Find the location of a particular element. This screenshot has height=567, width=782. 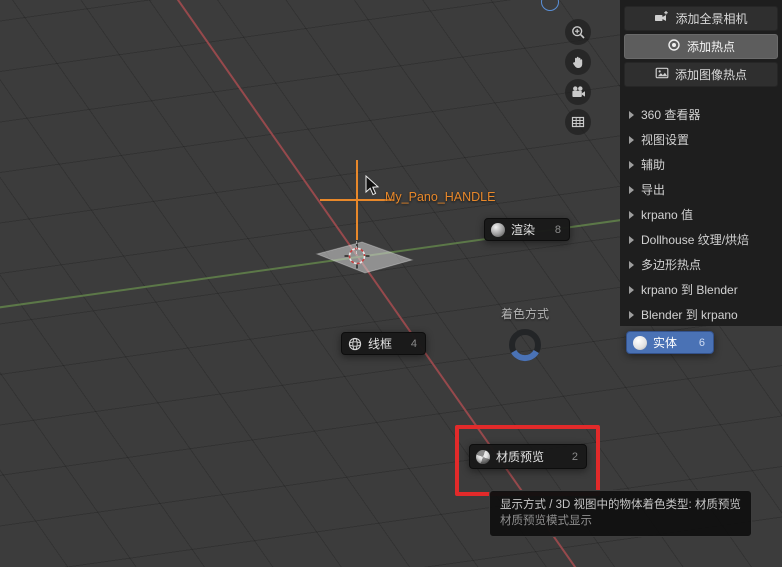

pan-button is located at coordinates (578, 62).